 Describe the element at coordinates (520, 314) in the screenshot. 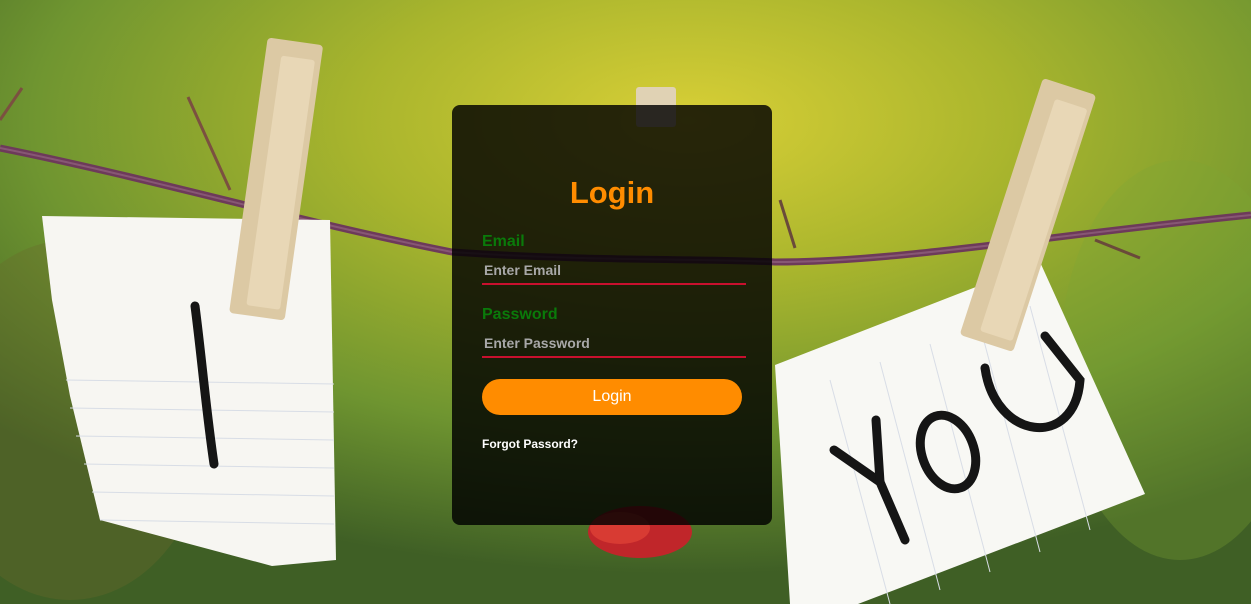

I see `password-label: Password` at that location.